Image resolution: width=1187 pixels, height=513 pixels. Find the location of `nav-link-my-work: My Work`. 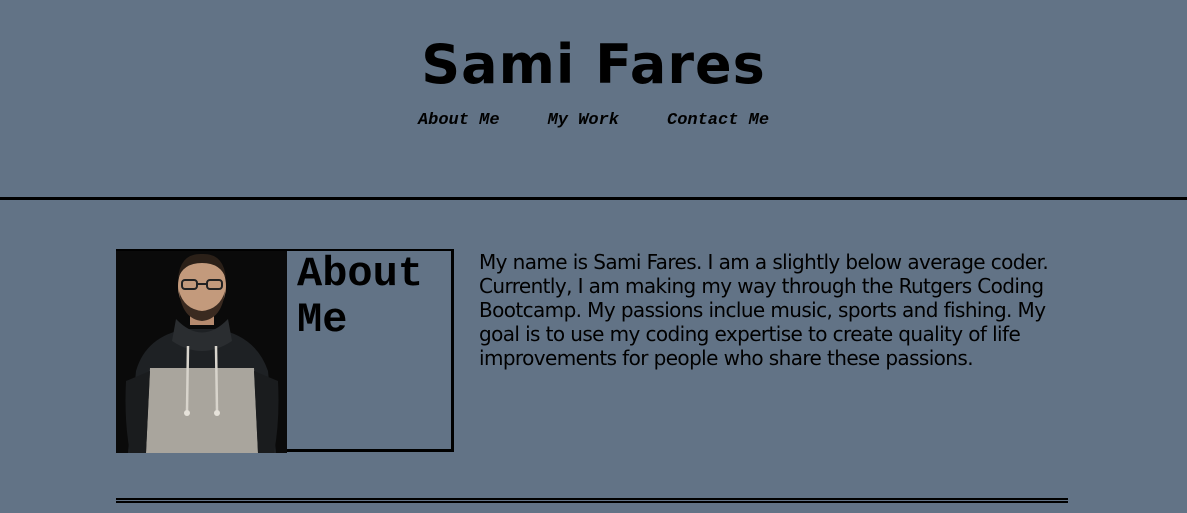

nav-link-my-work: My Work is located at coordinates (583, 121).